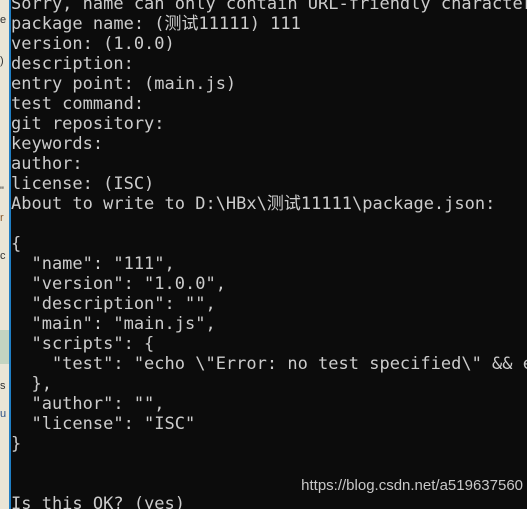  What do you see at coordinates (113, 304) in the screenshot?
I see `console-line: "description": "",` at bounding box center [113, 304].